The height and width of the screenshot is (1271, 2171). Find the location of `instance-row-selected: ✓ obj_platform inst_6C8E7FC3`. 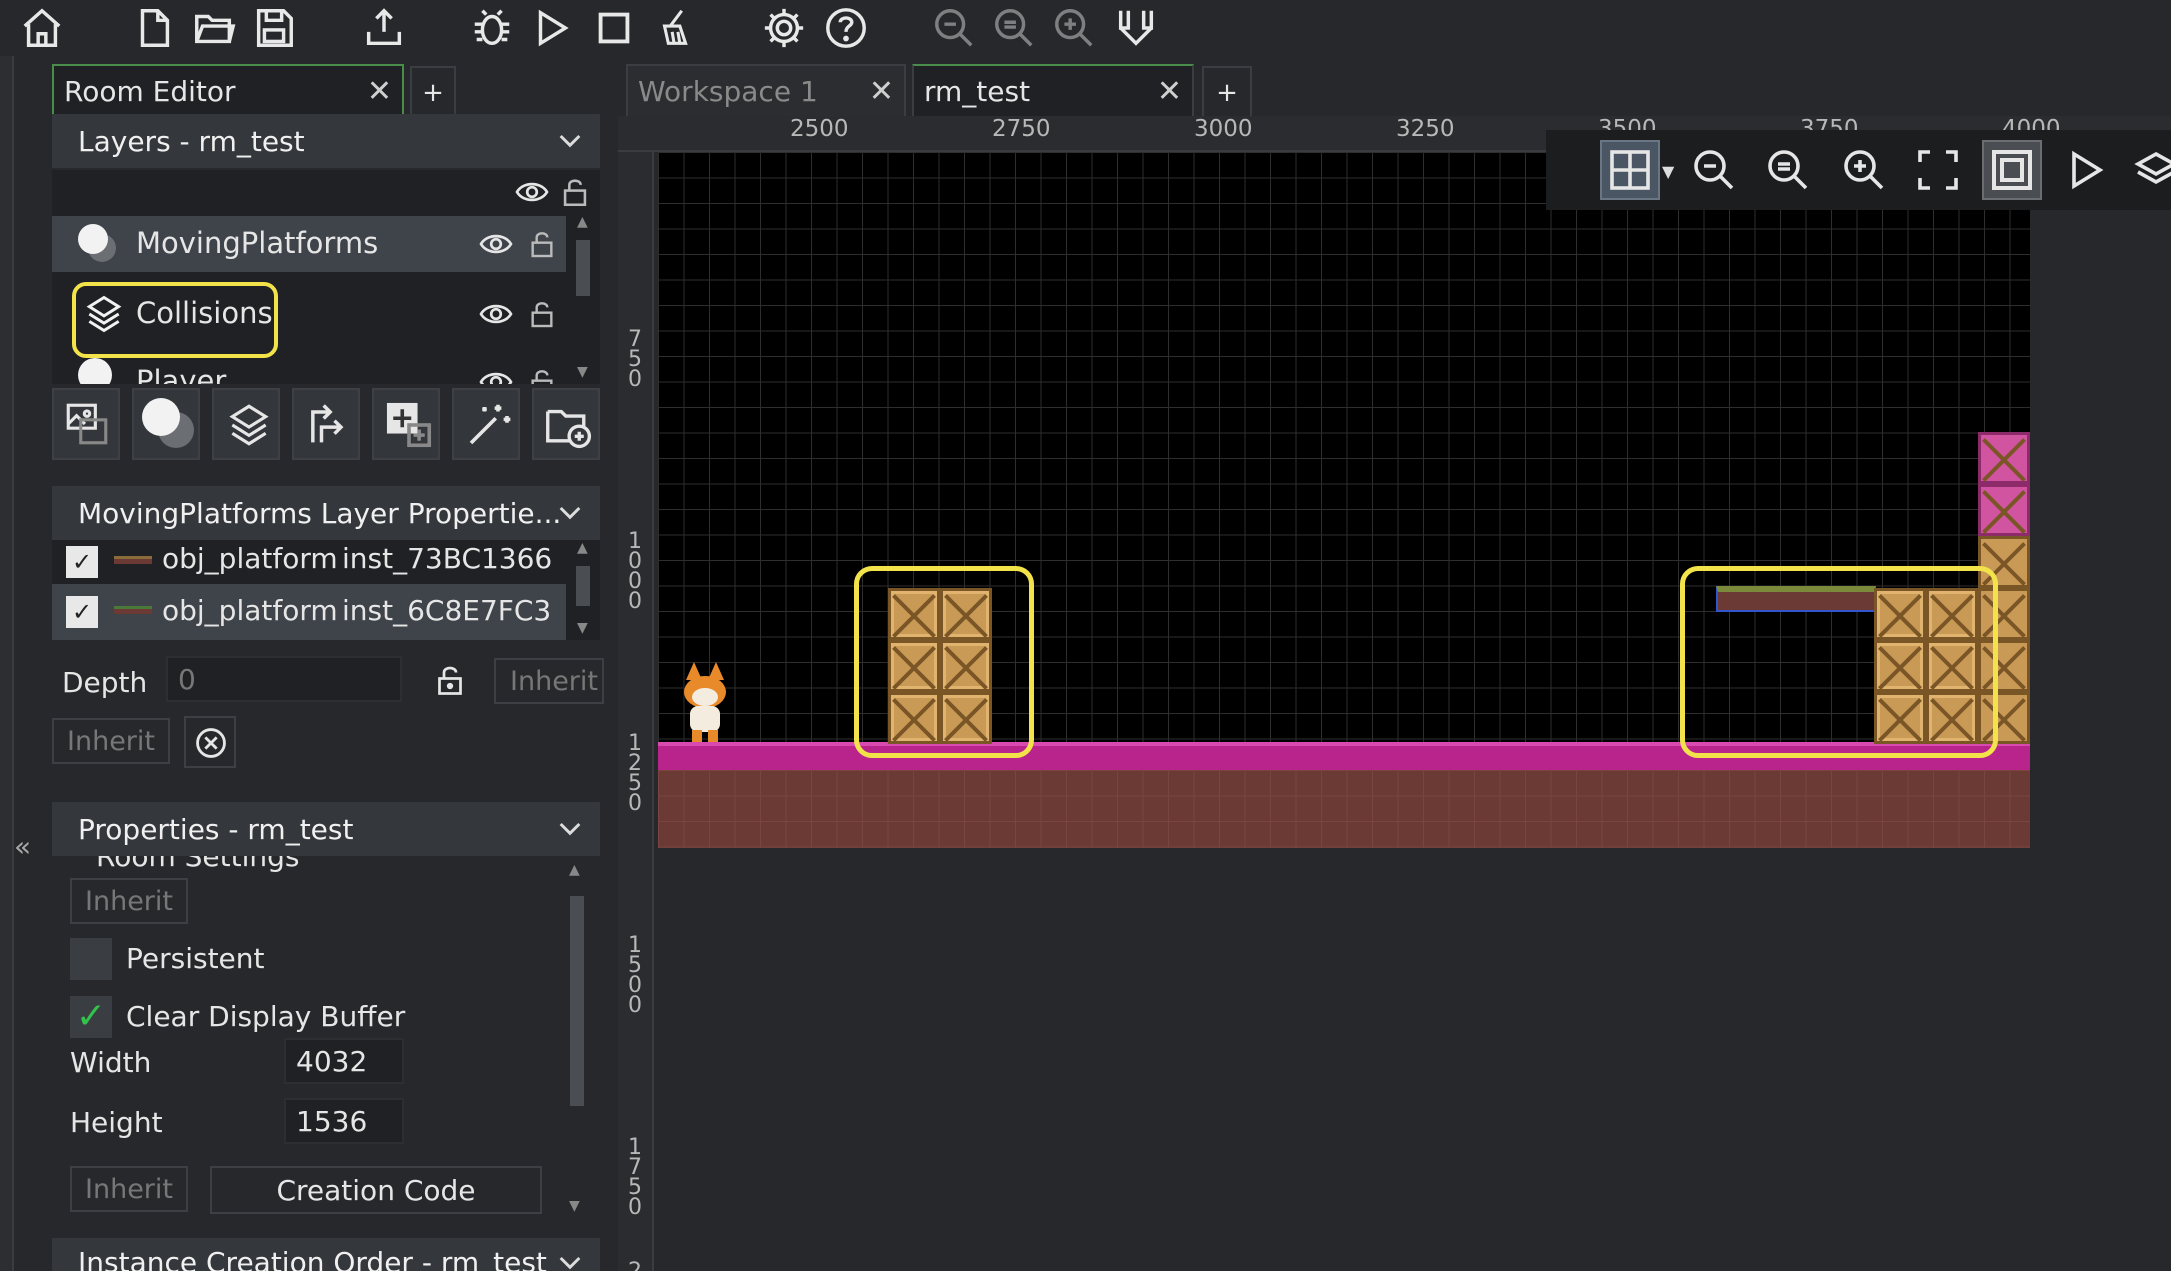

instance-row-selected: ✓ obj_platform inst_6C8E7FC3 is located at coordinates (309, 612).